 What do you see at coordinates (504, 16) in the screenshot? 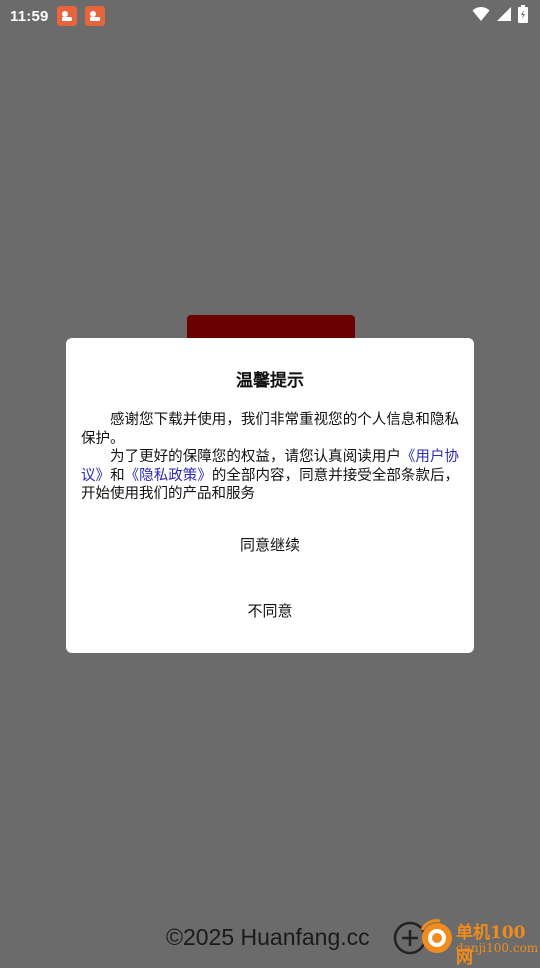
I see `cell-signal-icon` at bounding box center [504, 16].